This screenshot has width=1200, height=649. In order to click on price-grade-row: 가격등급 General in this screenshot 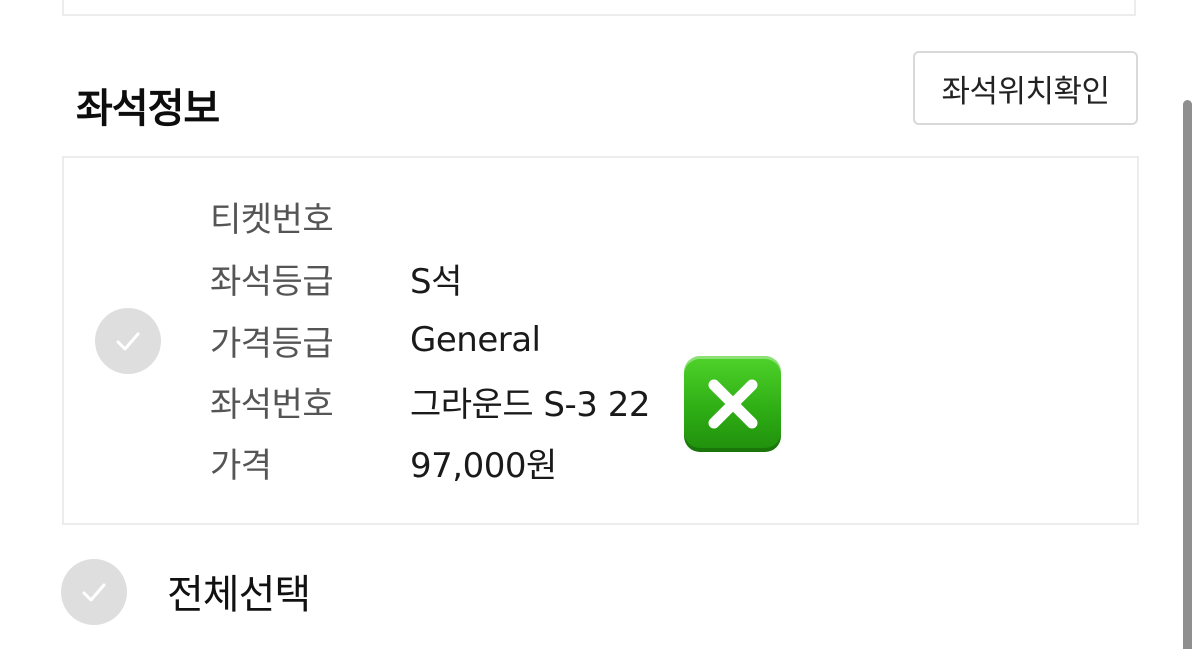, I will do `click(375, 341)`.